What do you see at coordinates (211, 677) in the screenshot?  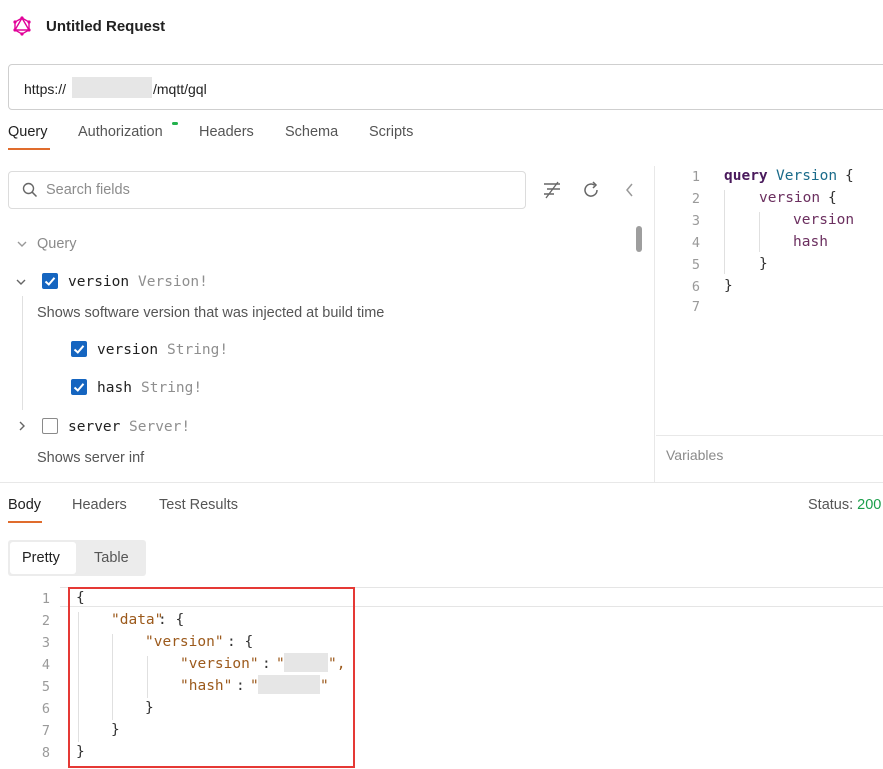 I see `highlight-box` at bounding box center [211, 677].